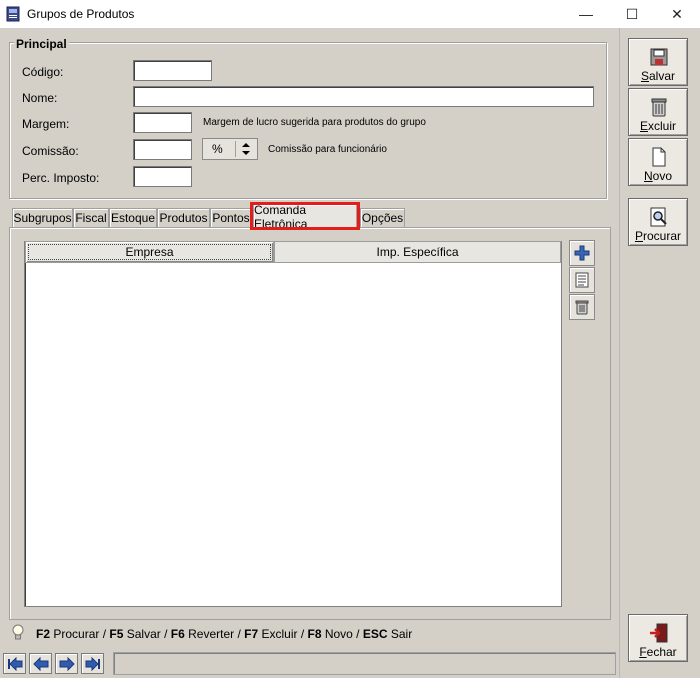 This screenshot has width=700, height=678. What do you see at coordinates (214, 634) in the screenshot?
I see `shortcut-text: Reverter /` at bounding box center [214, 634].